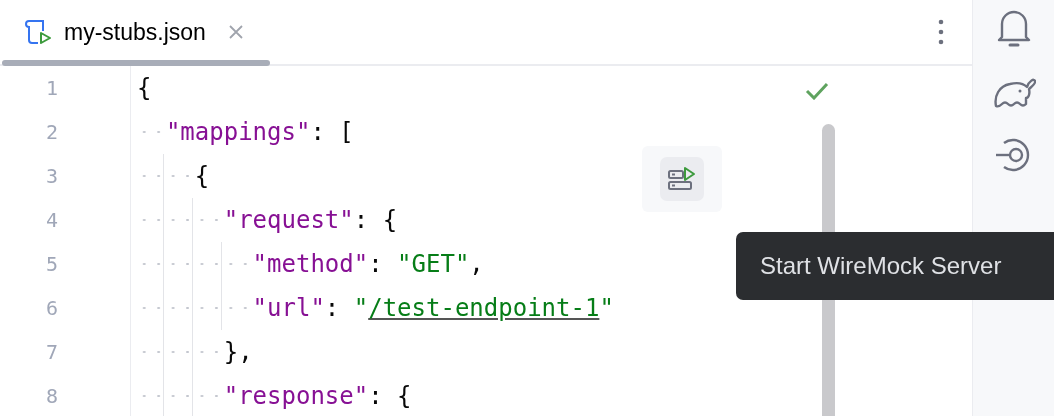 The image size is (1054, 416). Describe the element at coordinates (368, 264) in the screenshot. I see `code-line: "method": "GET",` at that location.